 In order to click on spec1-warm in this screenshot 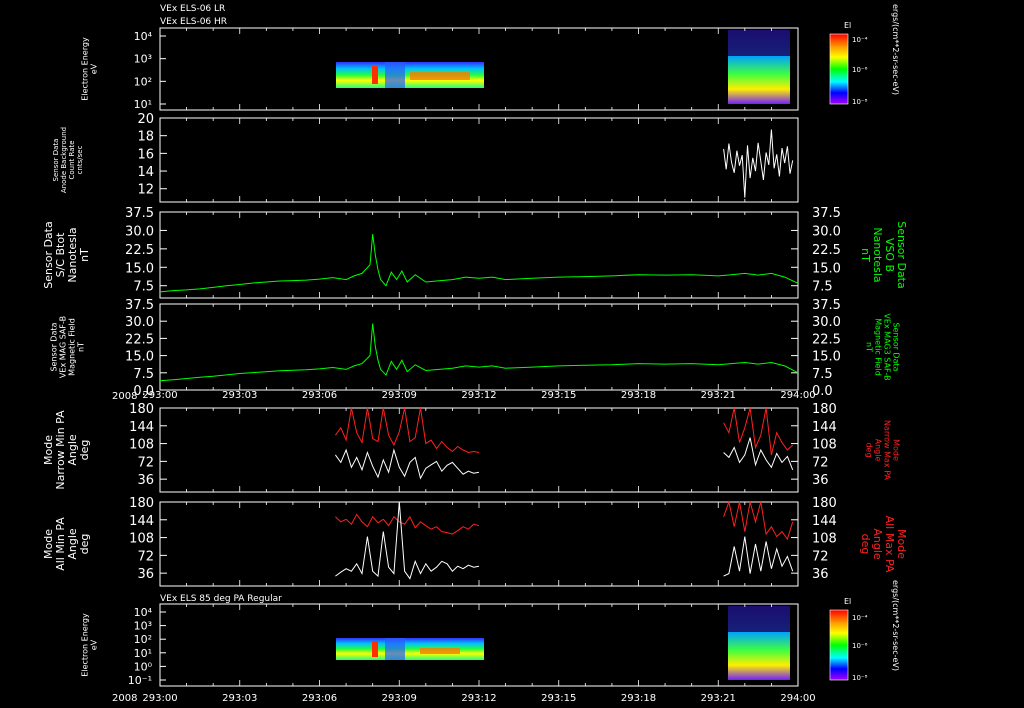, I will do `click(440, 76)`.